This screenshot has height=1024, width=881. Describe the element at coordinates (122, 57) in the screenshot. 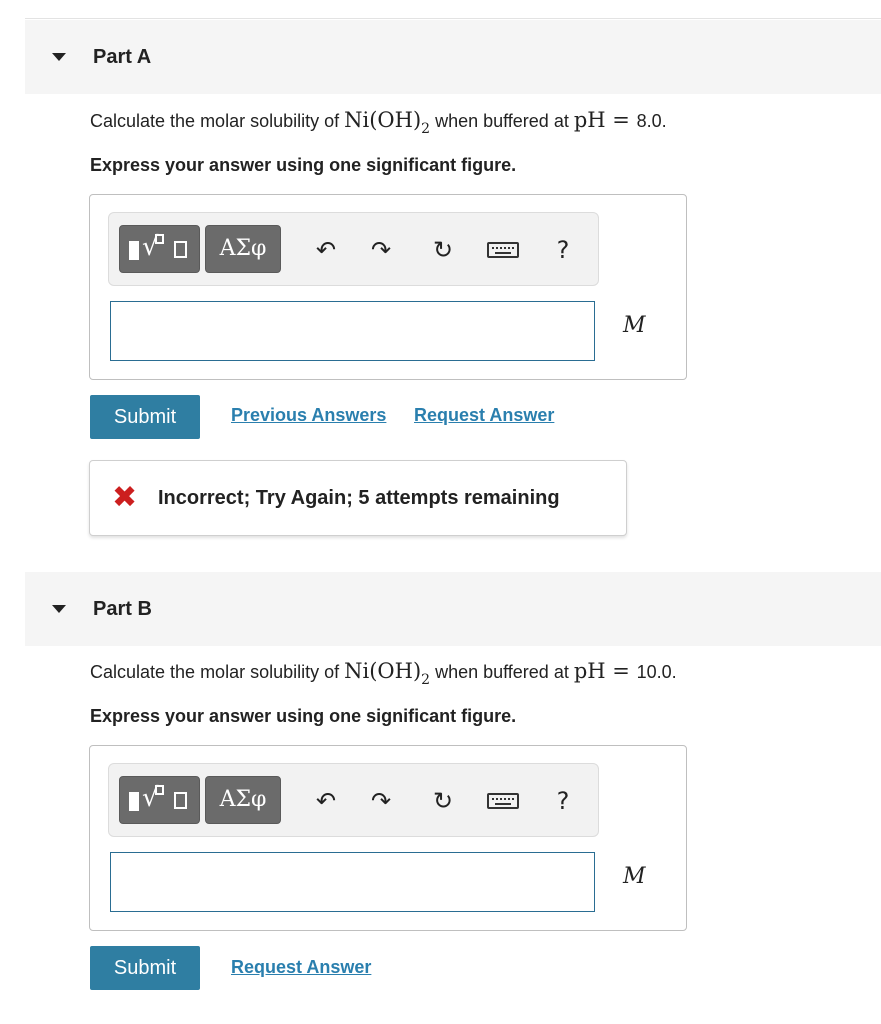

I see `part-a-title: Part A` at that location.